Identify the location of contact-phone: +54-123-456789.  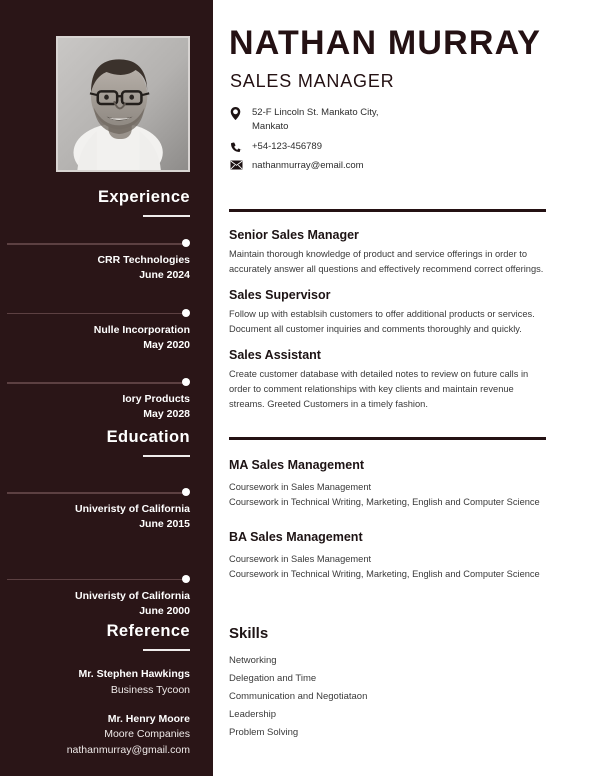
(287, 147).